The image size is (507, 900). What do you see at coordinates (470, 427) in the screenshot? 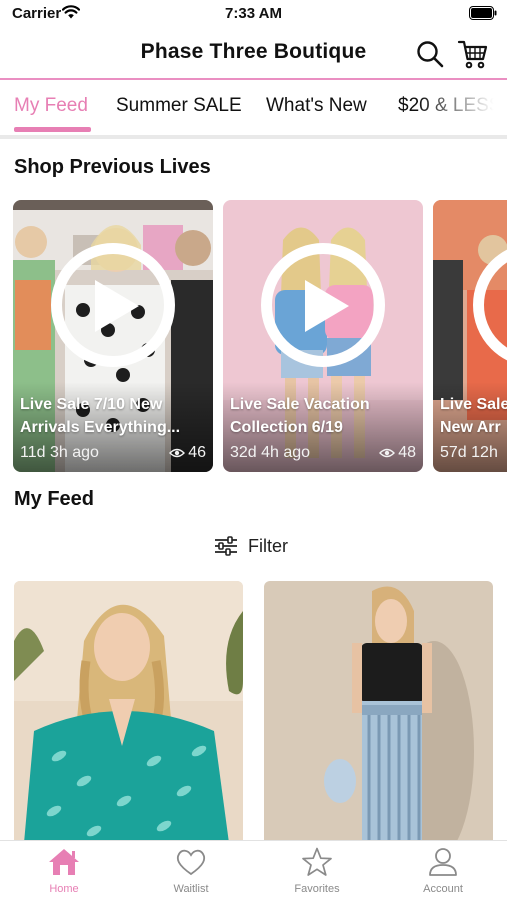
I see `live-sale-title-line: New Arr` at bounding box center [470, 427].